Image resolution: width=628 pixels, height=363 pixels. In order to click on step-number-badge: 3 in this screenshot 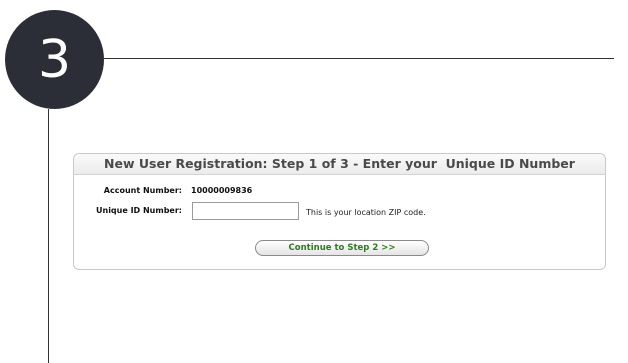, I will do `click(54, 59)`.